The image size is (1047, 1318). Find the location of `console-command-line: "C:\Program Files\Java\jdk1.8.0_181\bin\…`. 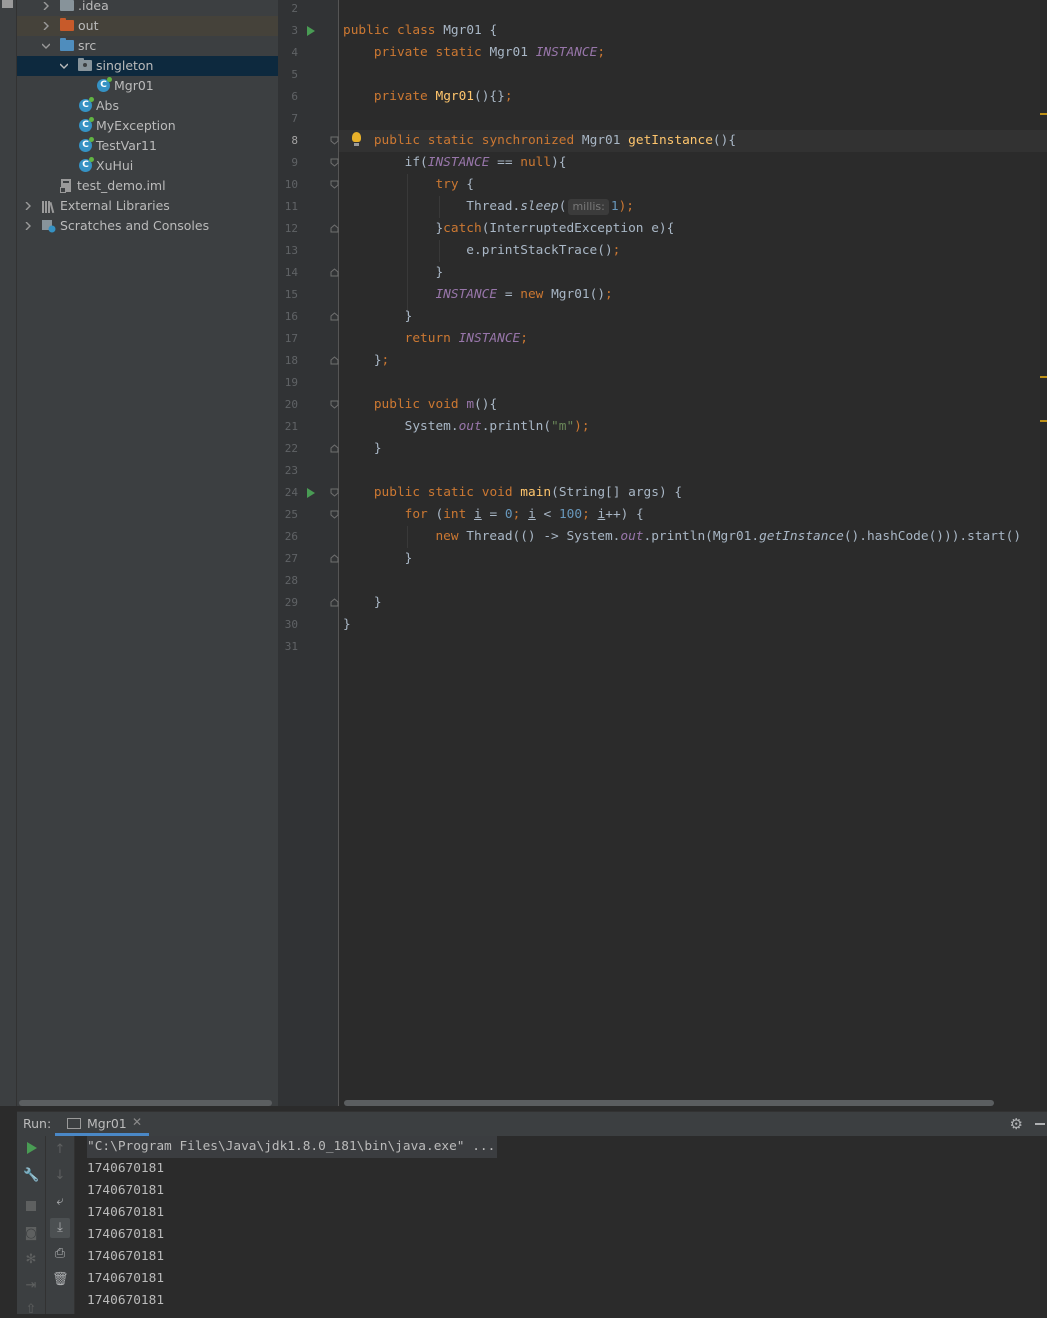

console-command-line: "C:\Program Files\Java\jdk1.8.0_181\bin\… is located at coordinates (292, 1147).